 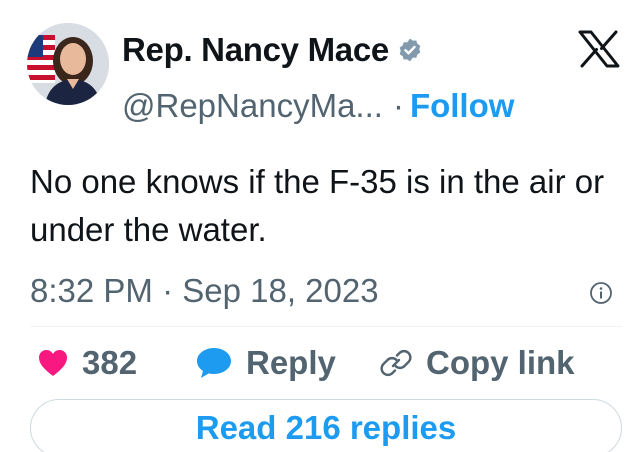 I want to click on x-logo-icon, so click(x=599, y=49).